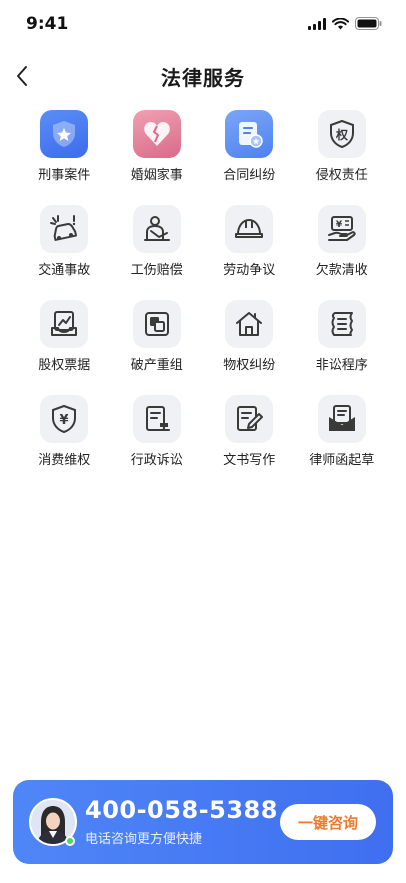  What do you see at coordinates (156, 270) in the screenshot?
I see `service-label: 工伤赔偿` at bounding box center [156, 270].